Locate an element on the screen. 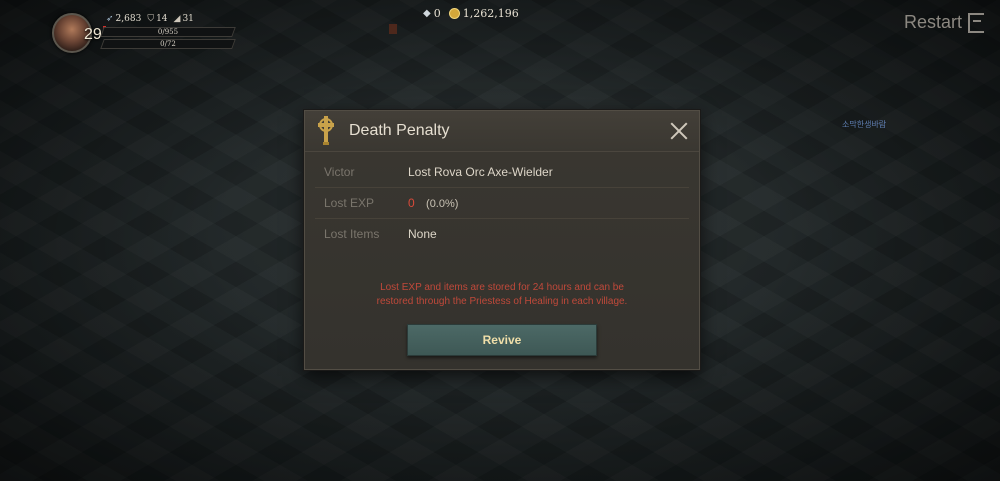 This screenshot has width=1000, height=481. gold-counter: 1,262,196 is located at coordinates (483, 13).